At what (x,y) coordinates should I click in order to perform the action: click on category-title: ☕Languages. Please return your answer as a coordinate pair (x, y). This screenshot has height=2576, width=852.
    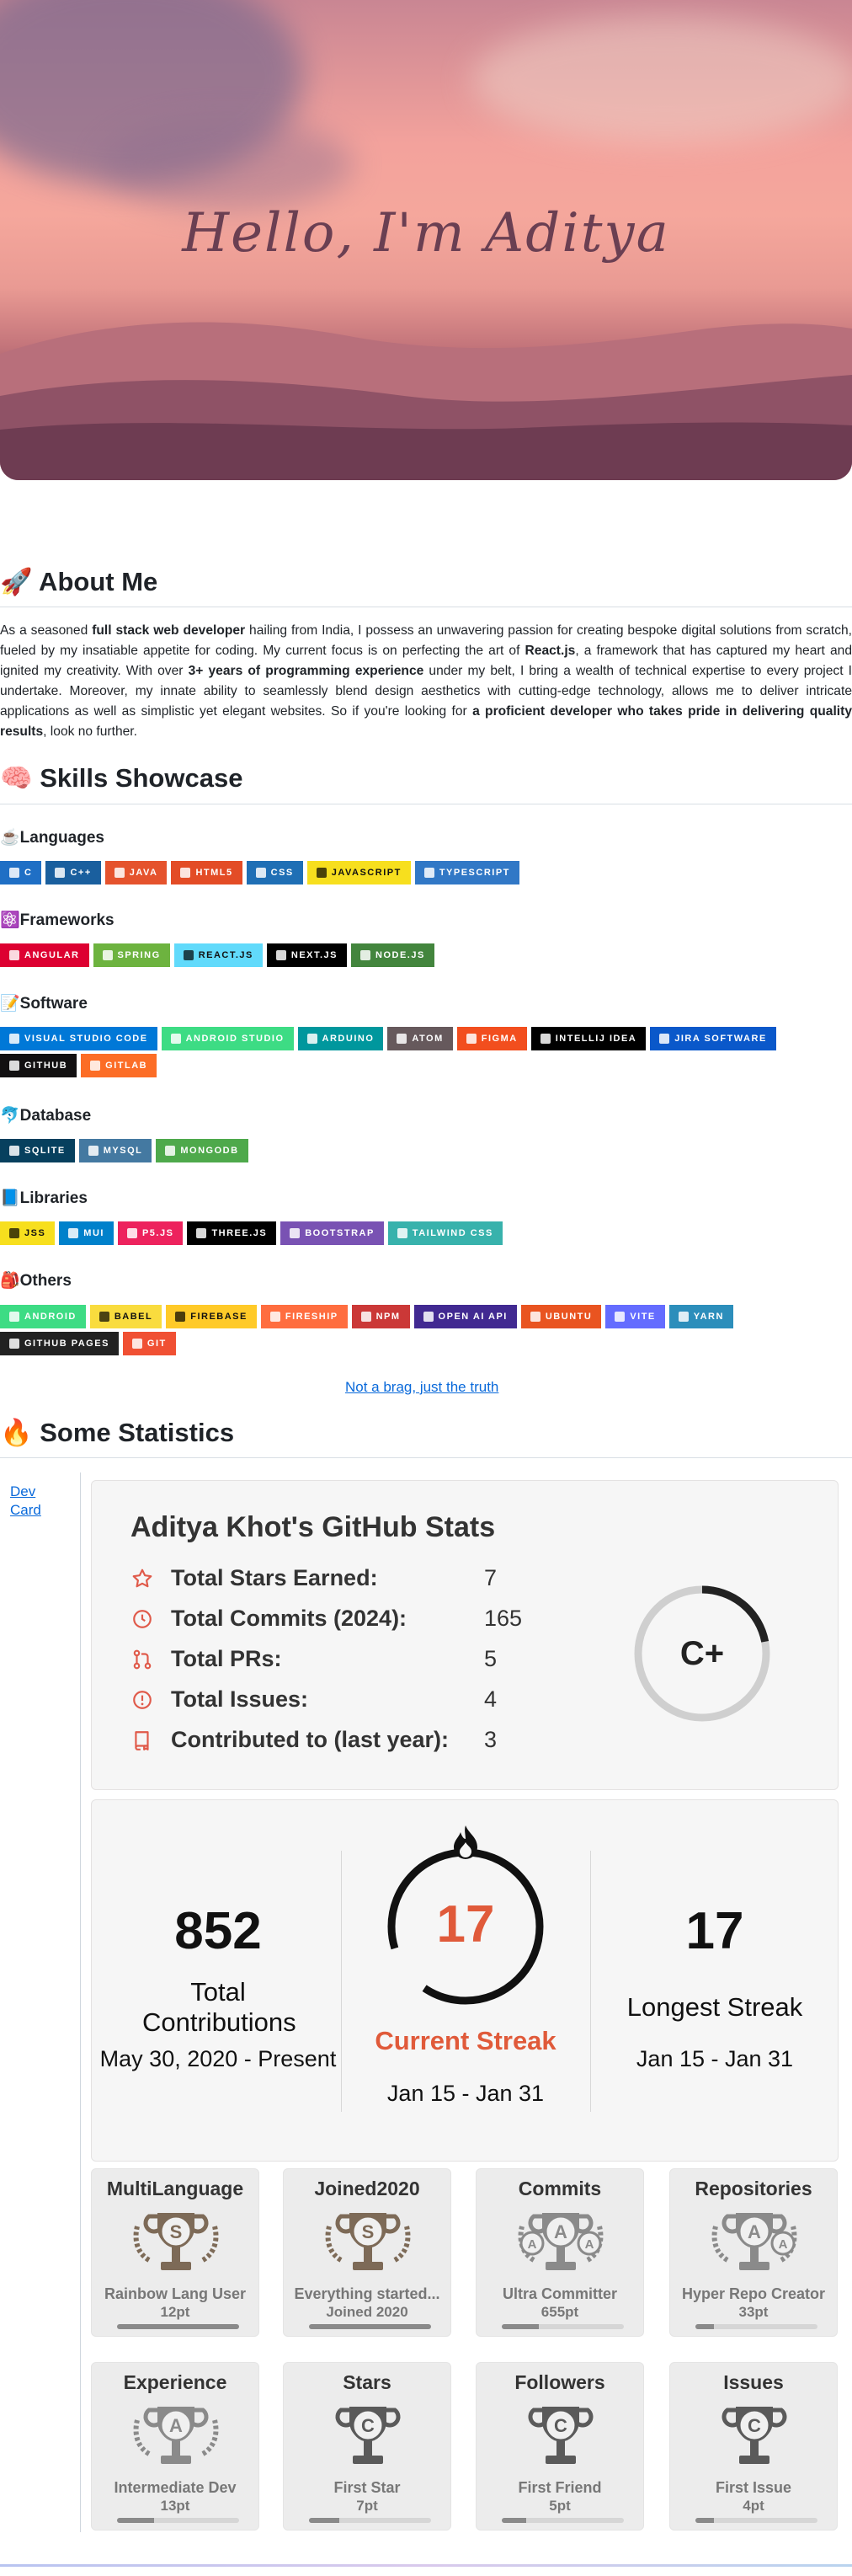
    Looking at the image, I should click on (52, 838).